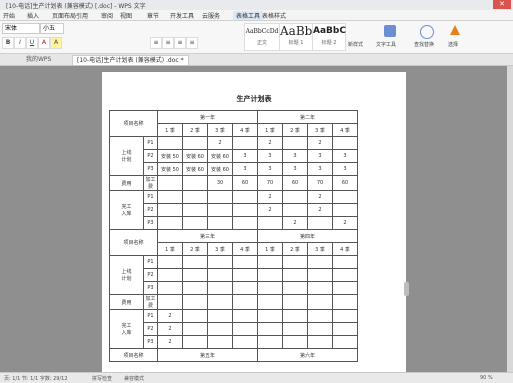  What do you see at coordinates (207, 236) in the screenshot?
I see `year-header: 第三年` at bounding box center [207, 236].